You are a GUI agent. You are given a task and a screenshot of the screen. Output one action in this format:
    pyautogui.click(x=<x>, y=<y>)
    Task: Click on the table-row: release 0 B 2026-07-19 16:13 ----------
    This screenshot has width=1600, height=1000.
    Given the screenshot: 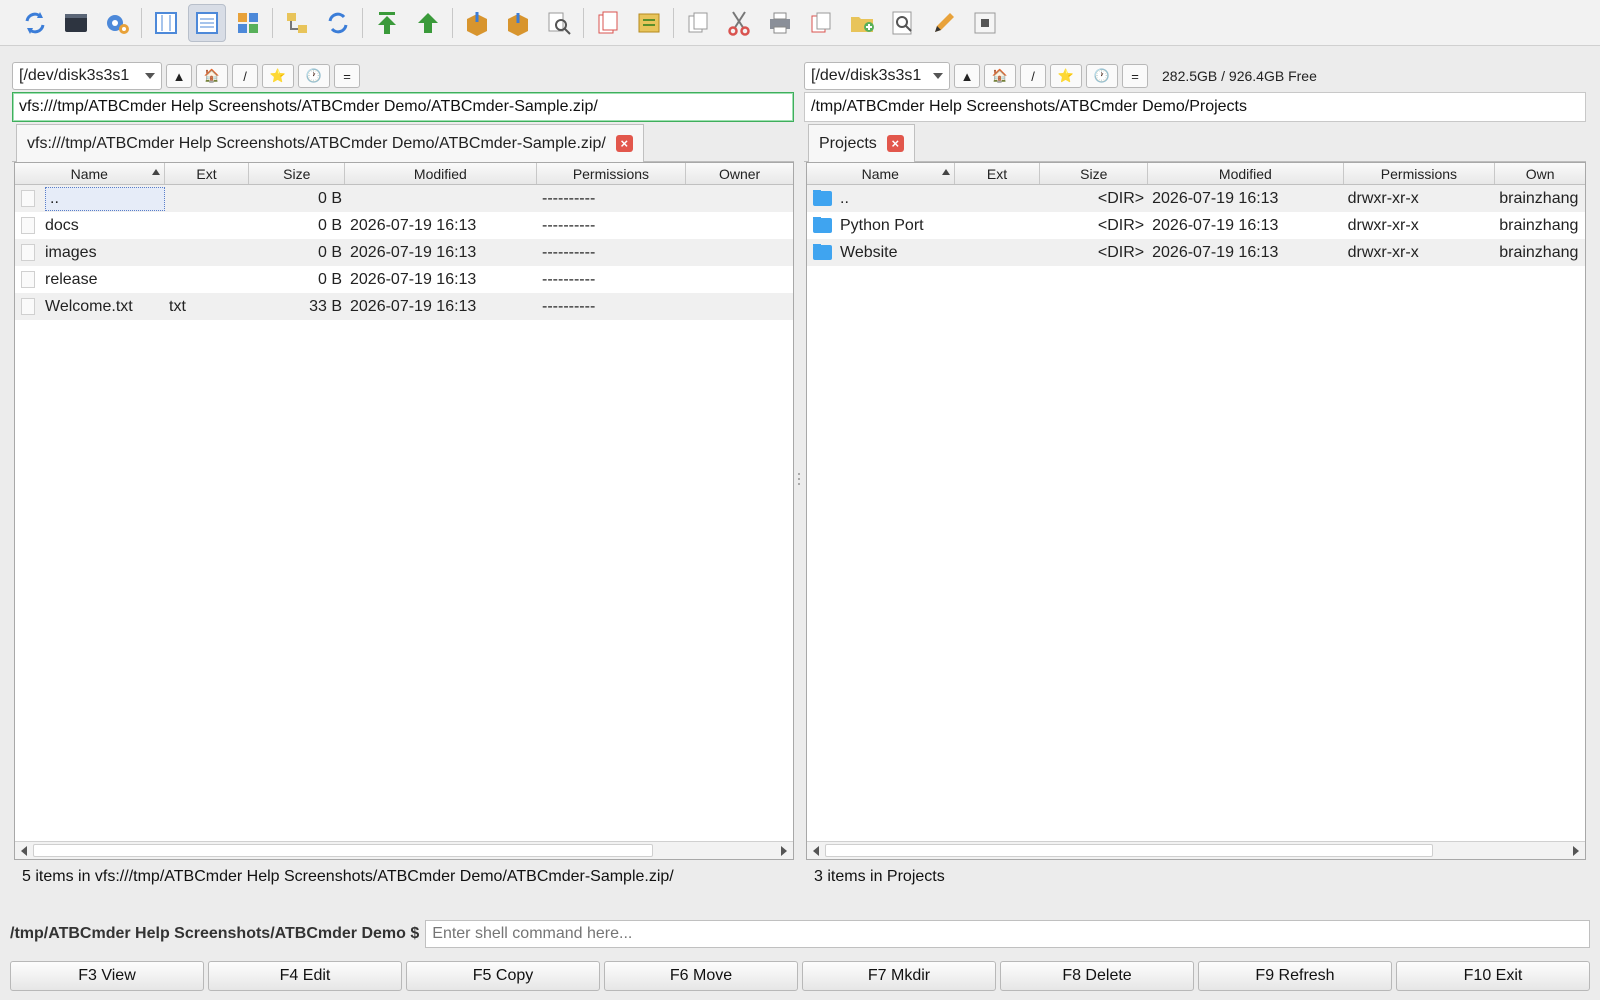 What is the action you would take?
    pyautogui.click(x=404, y=279)
    